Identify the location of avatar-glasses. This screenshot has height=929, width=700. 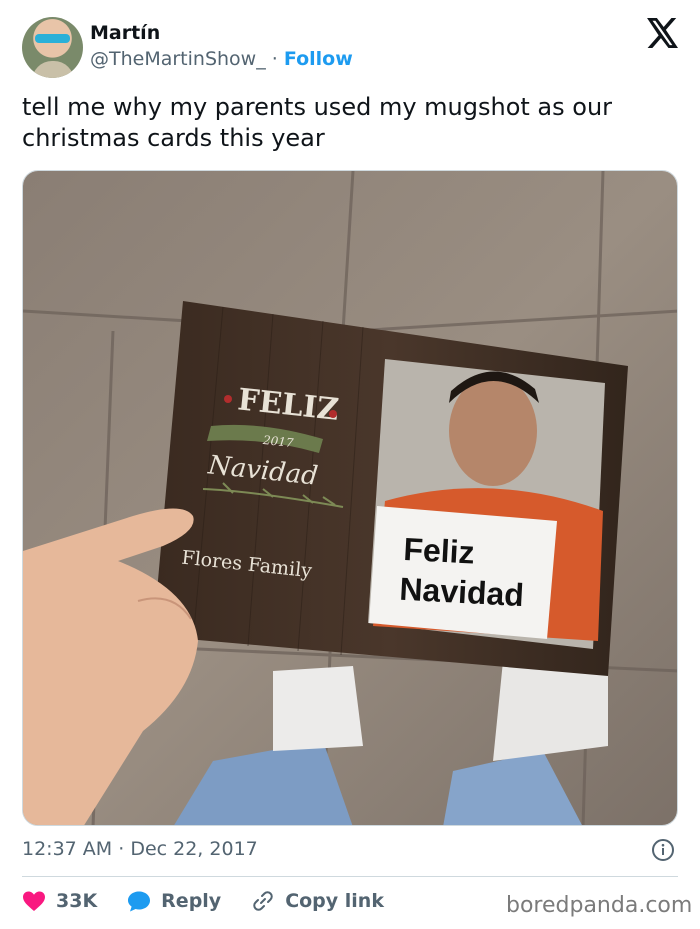
(52, 38).